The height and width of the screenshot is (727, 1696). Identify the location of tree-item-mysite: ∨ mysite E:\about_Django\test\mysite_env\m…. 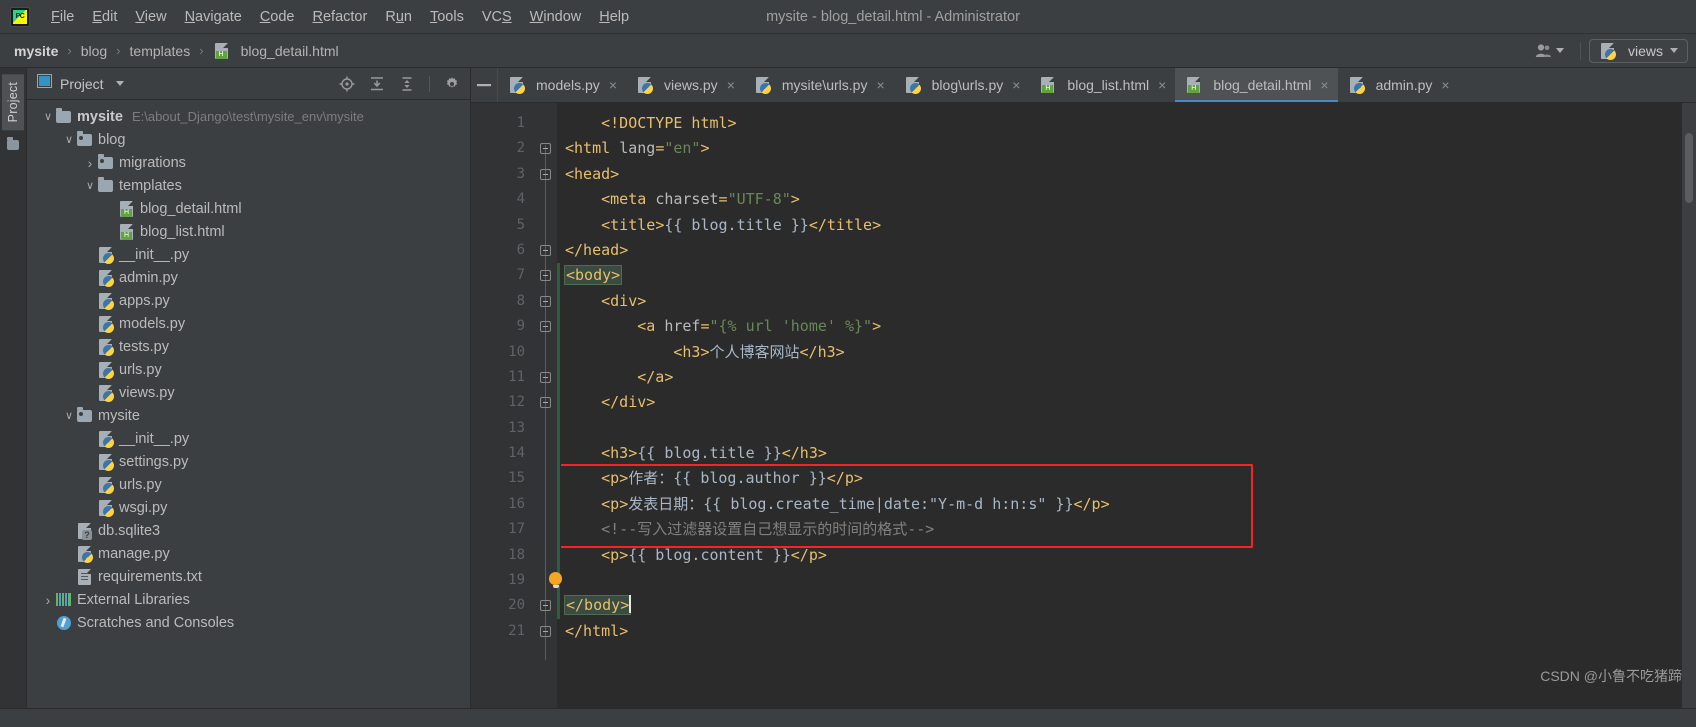
(248, 116).